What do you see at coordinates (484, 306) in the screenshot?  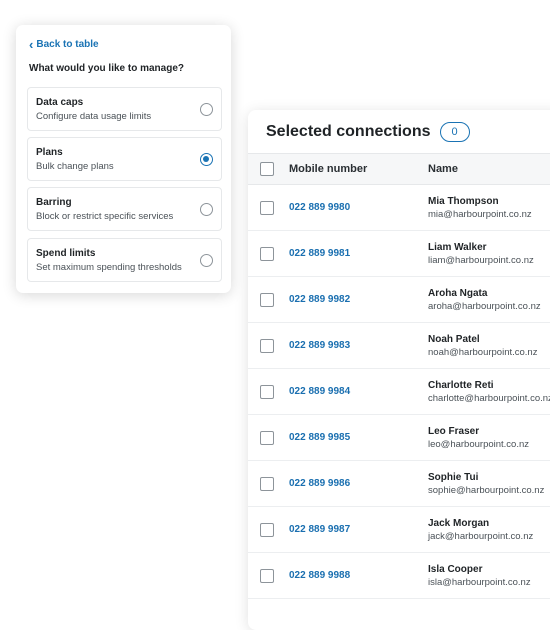 I see `person-email: aroha@harbourpoint.co.nz` at bounding box center [484, 306].